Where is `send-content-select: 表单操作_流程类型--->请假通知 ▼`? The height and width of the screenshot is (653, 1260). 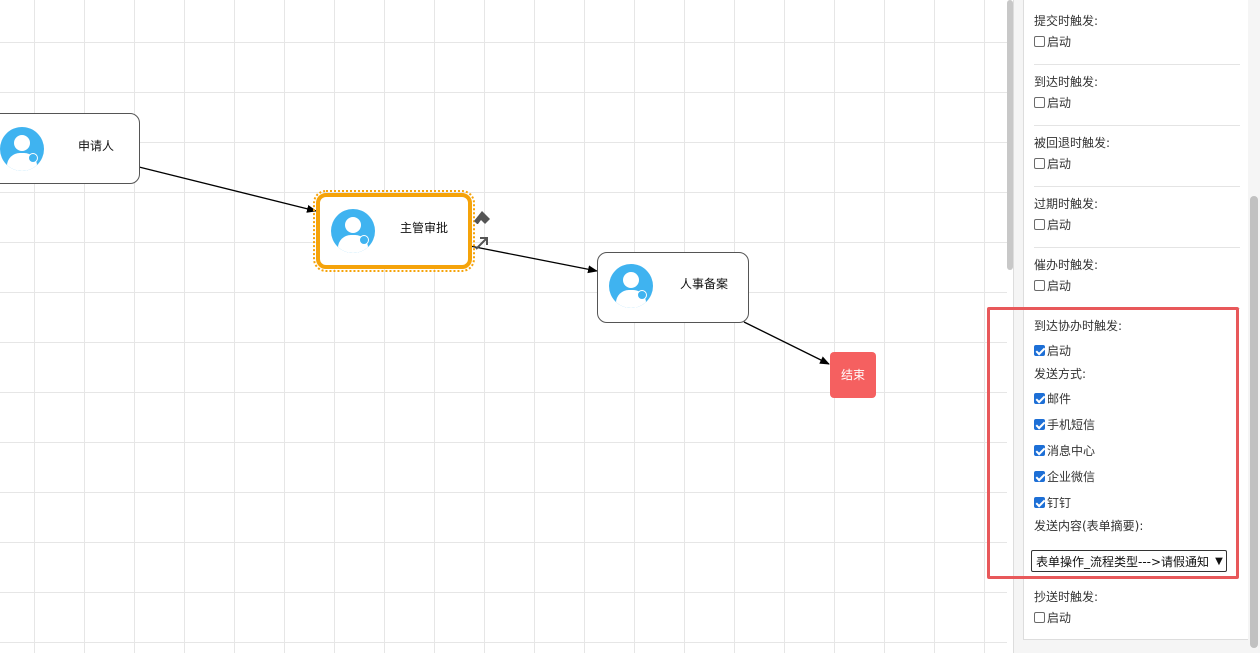 send-content-select: 表单操作_流程类型--->请假通知 ▼ is located at coordinates (1129, 561).